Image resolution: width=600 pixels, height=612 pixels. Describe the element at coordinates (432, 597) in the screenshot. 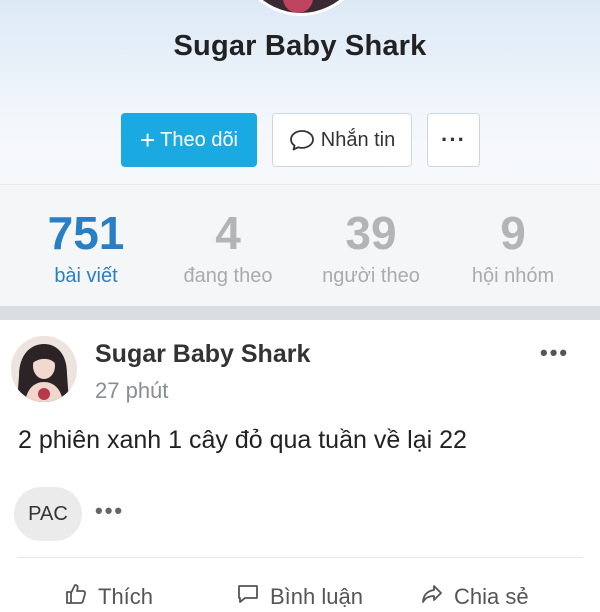

I see `share-icon` at that location.